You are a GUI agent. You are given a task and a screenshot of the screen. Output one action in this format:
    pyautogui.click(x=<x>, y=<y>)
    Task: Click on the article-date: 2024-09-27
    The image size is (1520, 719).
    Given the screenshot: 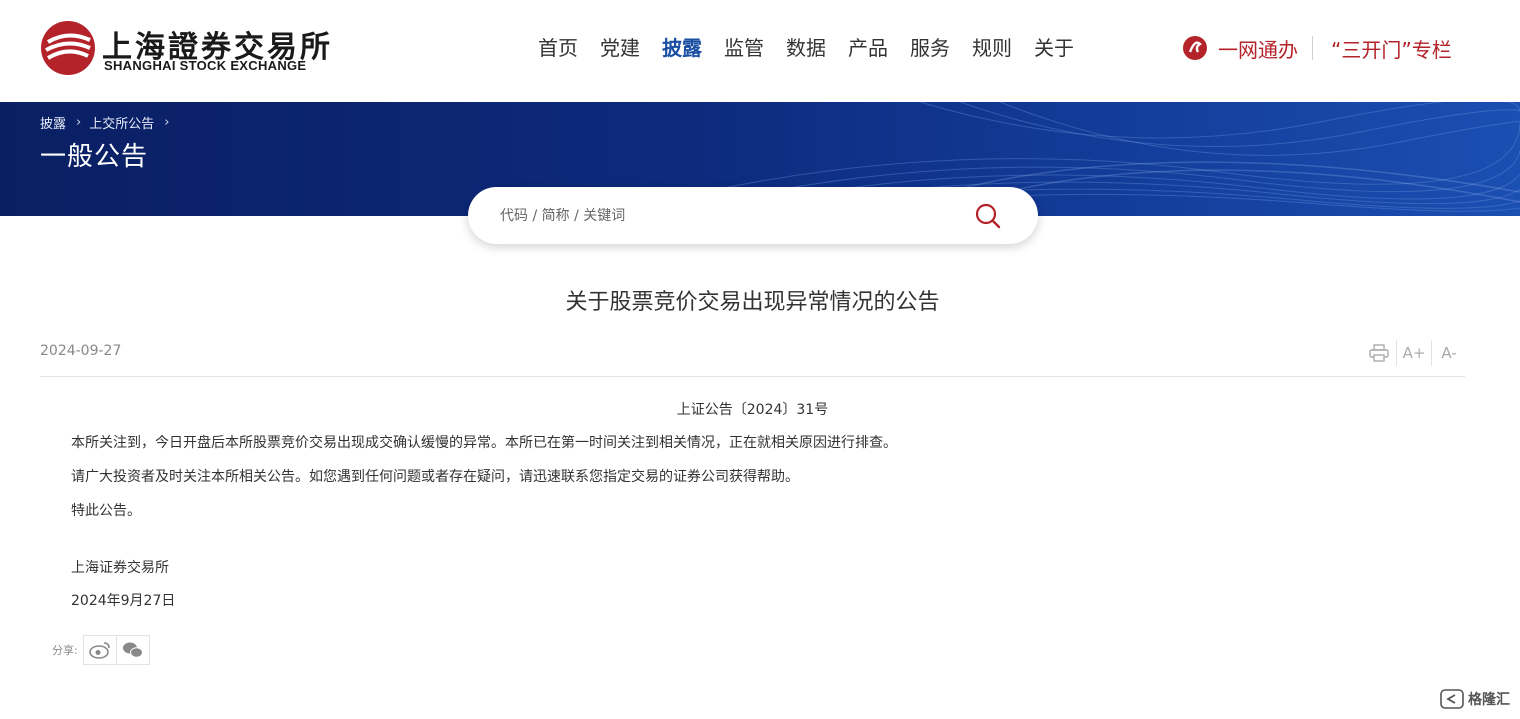 What is the action you would take?
    pyautogui.click(x=81, y=351)
    